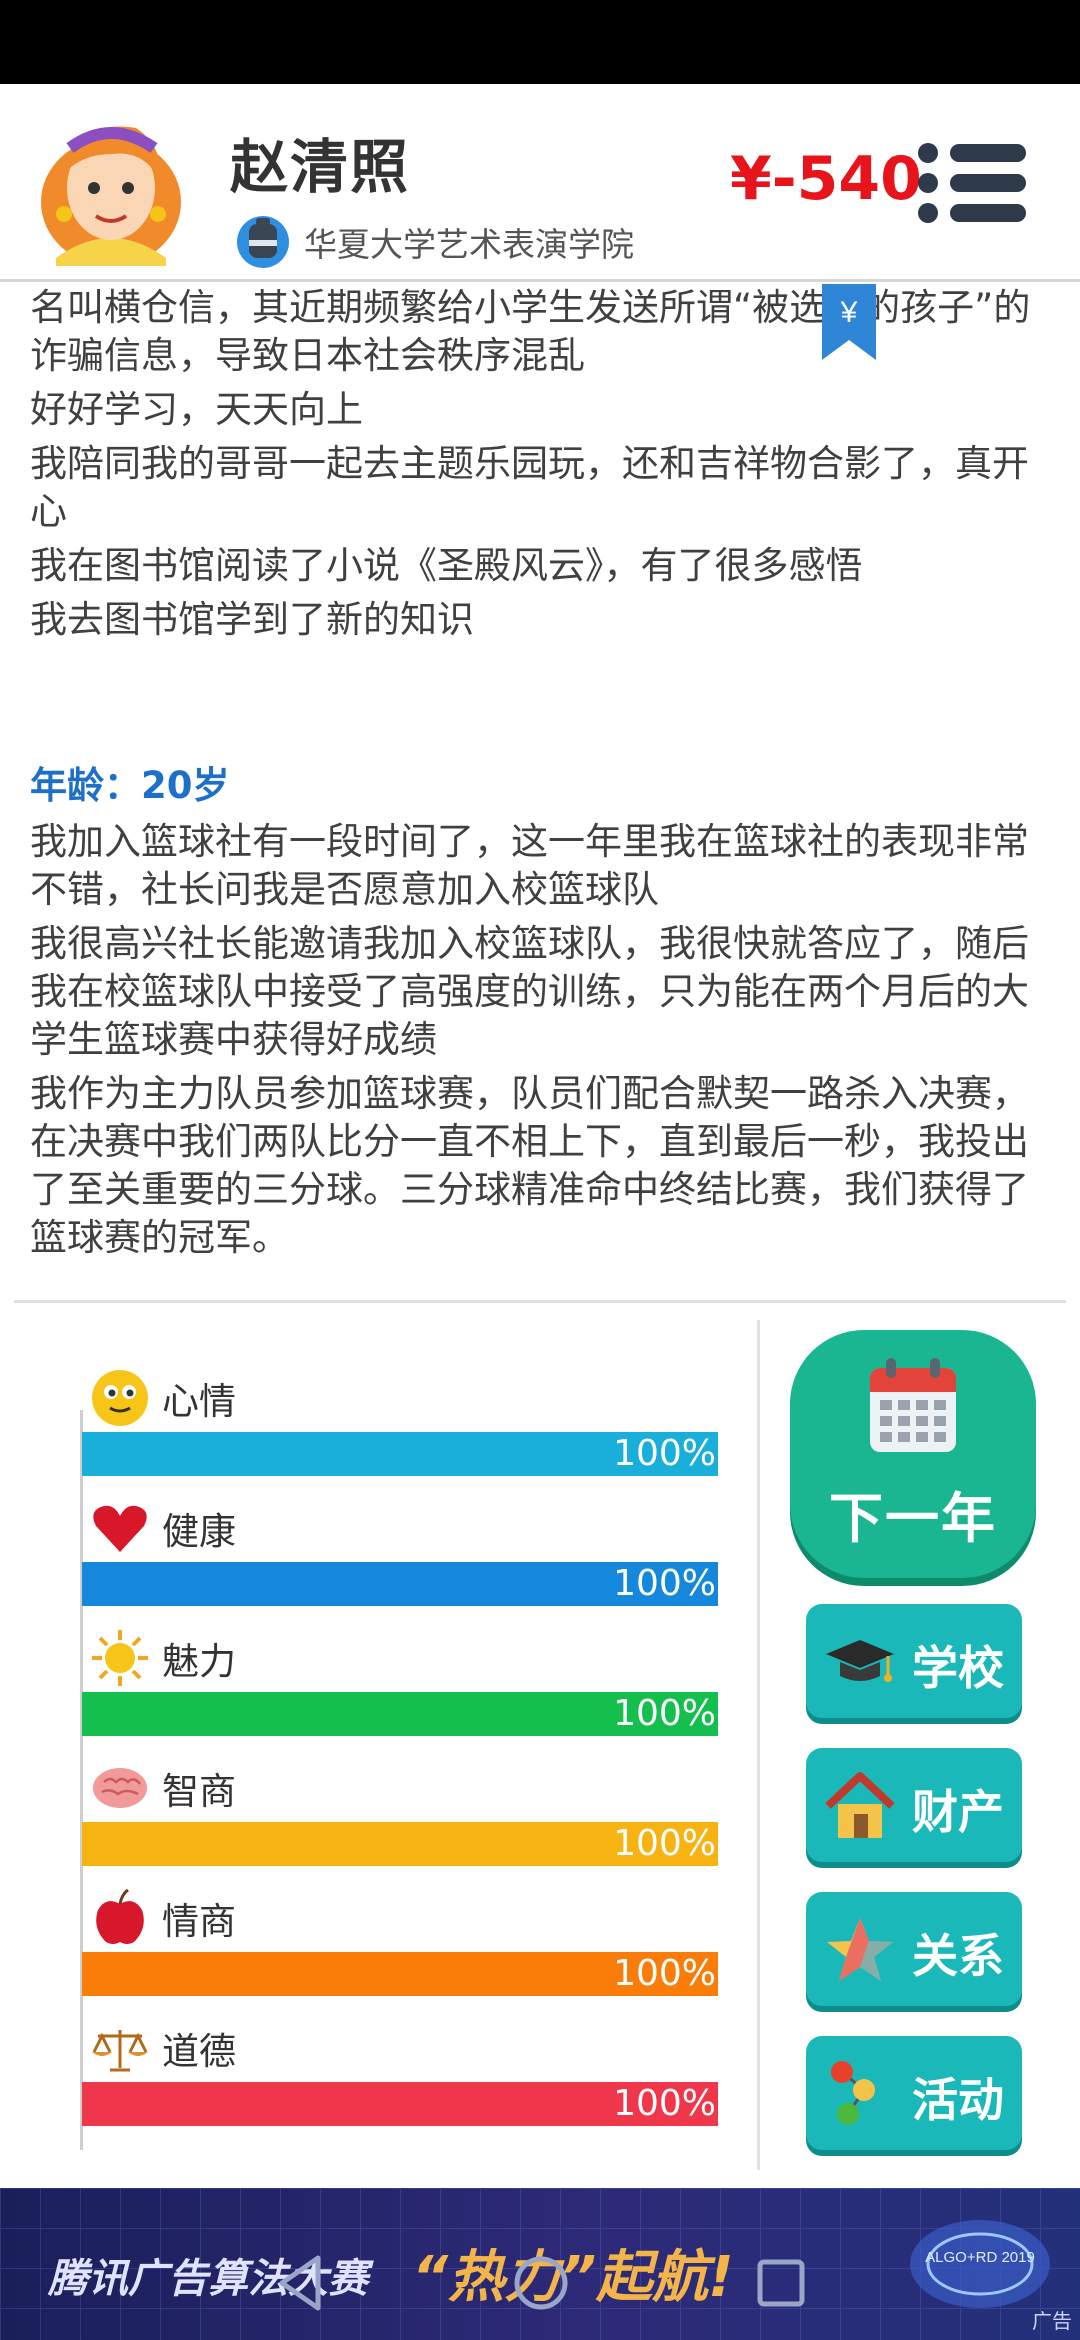 The width and height of the screenshot is (1080, 2340). I want to click on heart-icon, so click(120, 1528).